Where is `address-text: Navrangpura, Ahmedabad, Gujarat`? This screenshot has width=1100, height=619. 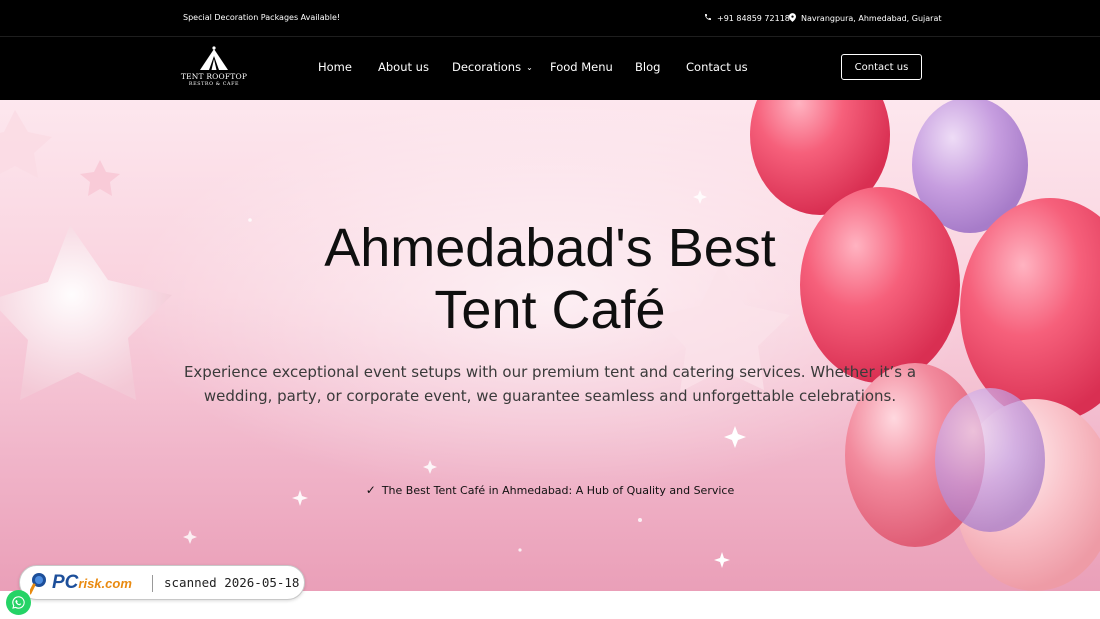
address-text: Navrangpura, Ahmedabad, Gujarat is located at coordinates (871, 18).